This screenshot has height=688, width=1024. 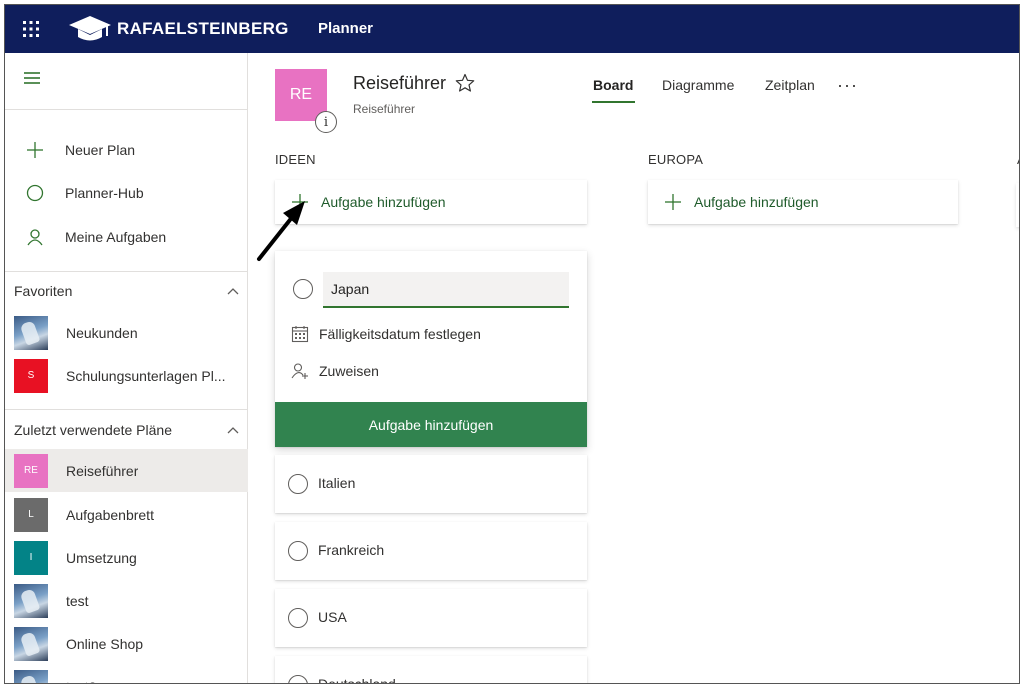 I want to click on plan-tile: I, so click(x=31, y=557).